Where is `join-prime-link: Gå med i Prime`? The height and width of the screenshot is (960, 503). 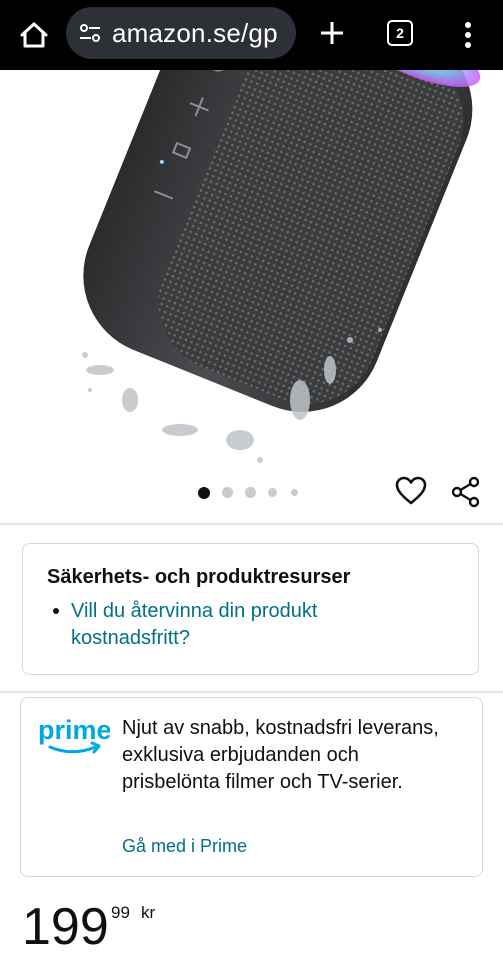
join-prime-link: Gå med i Prime is located at coordinates (184, 846).